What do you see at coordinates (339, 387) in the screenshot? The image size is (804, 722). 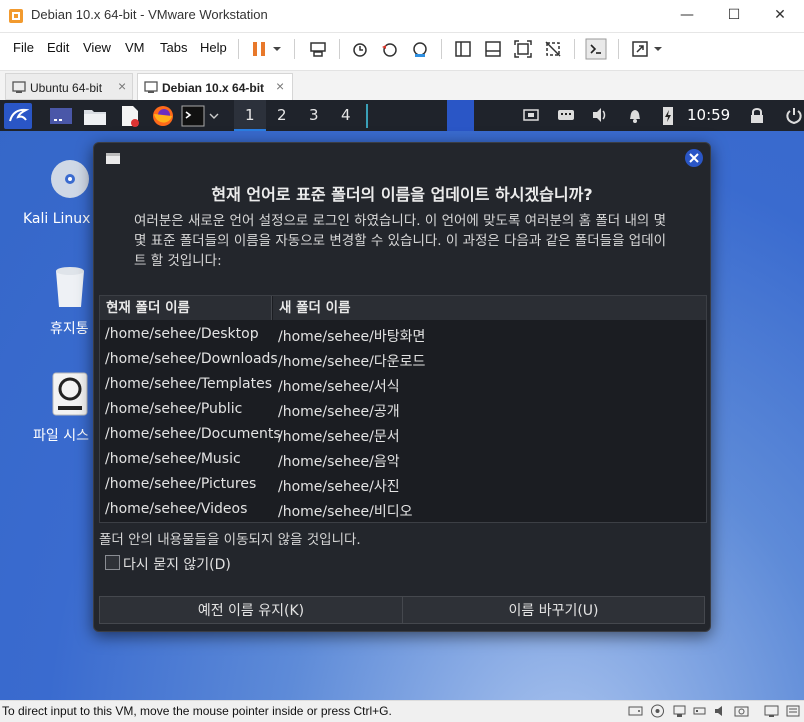 I see `table-cell-new: /home/sehee/서식` at bounding box center [339, 387].